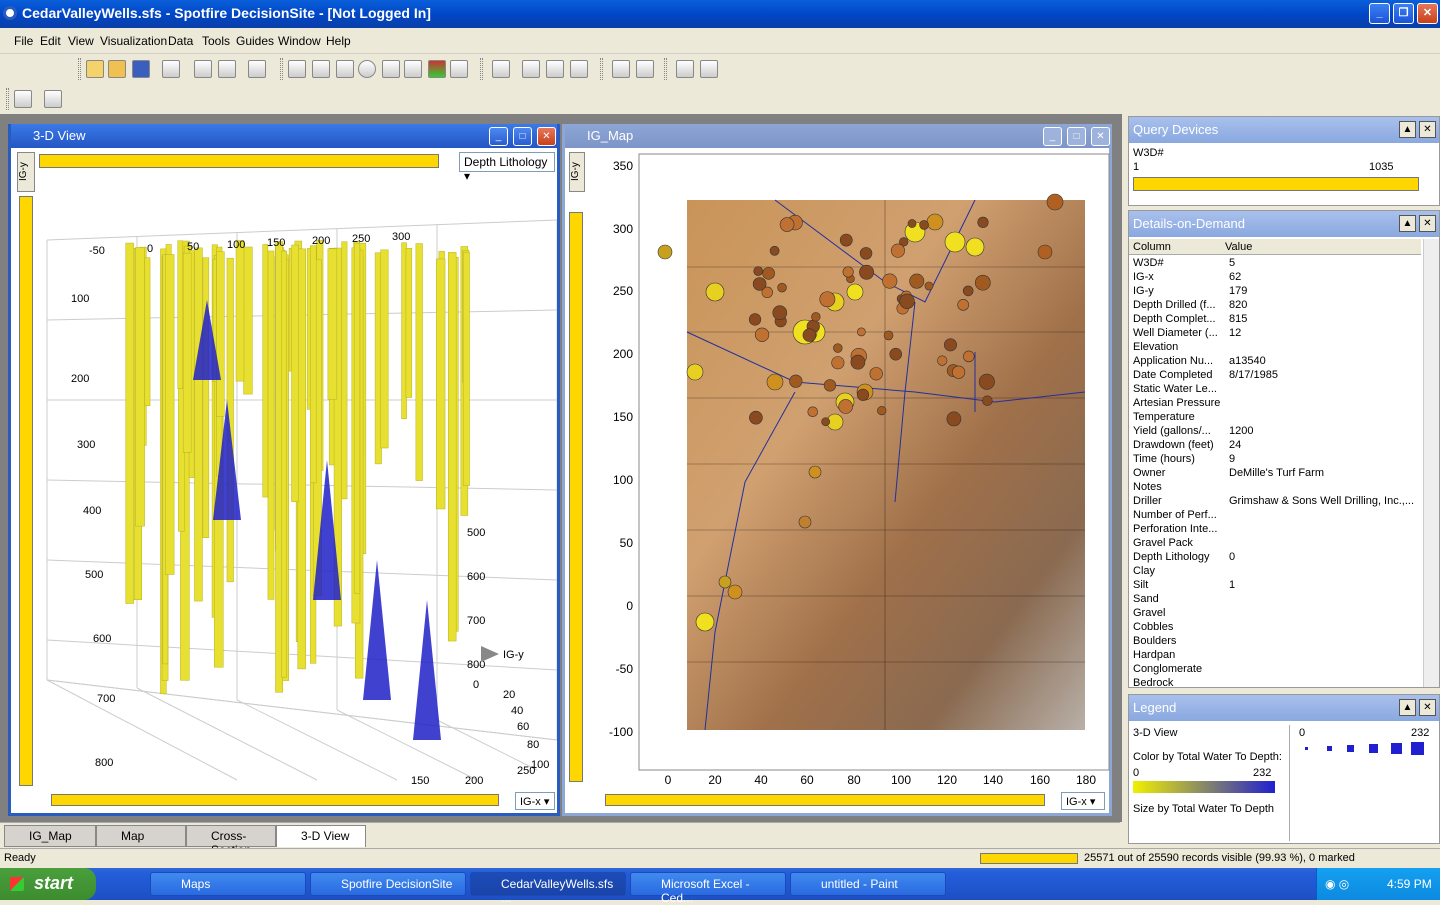 This screenshot has height=905, width=1440. Describe the element at coordinates (437, 69) in the screenshot. I see `heat-map-icon` at that location.